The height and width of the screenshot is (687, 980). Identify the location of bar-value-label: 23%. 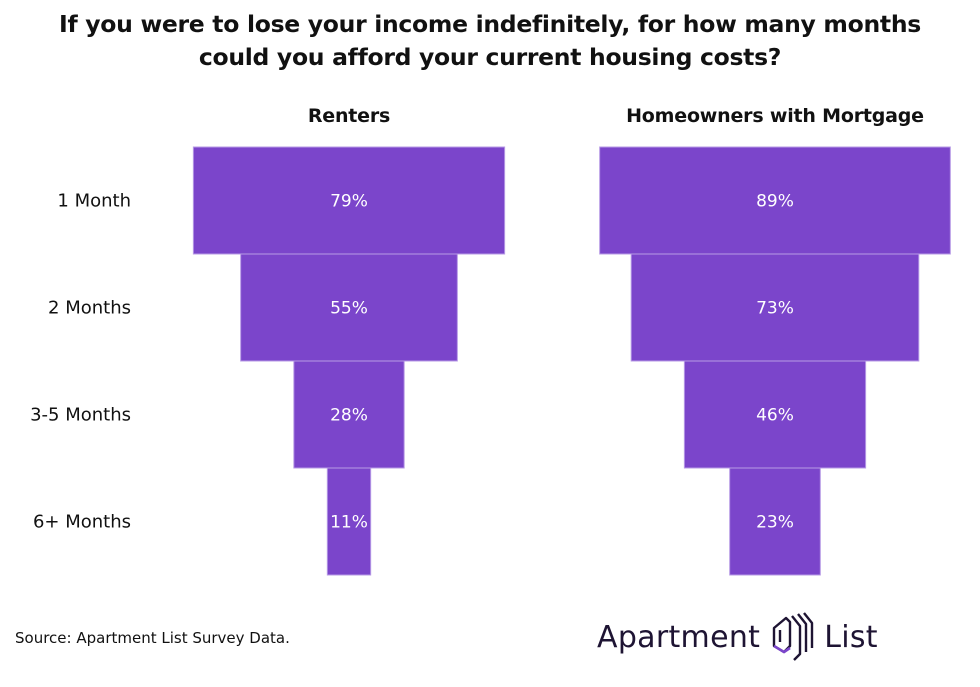
(775, 523).